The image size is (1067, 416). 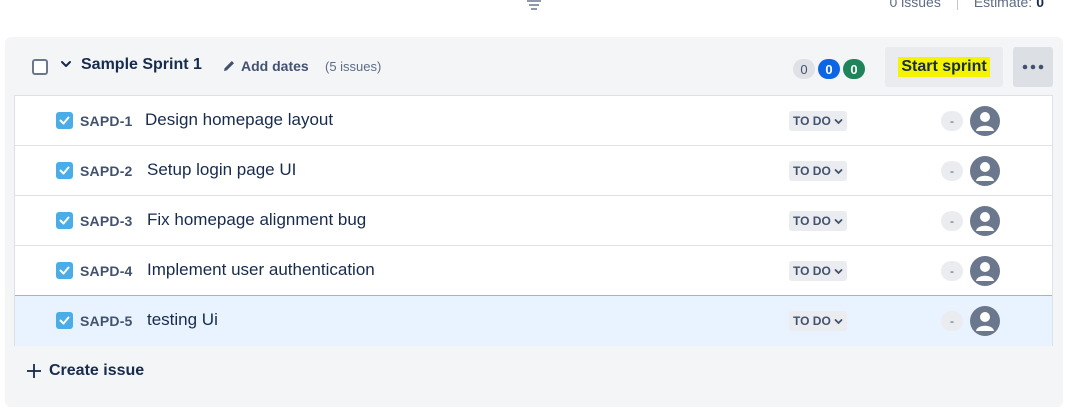 I want to click on todo-count-badge: 0, so click(x=804, y=69).